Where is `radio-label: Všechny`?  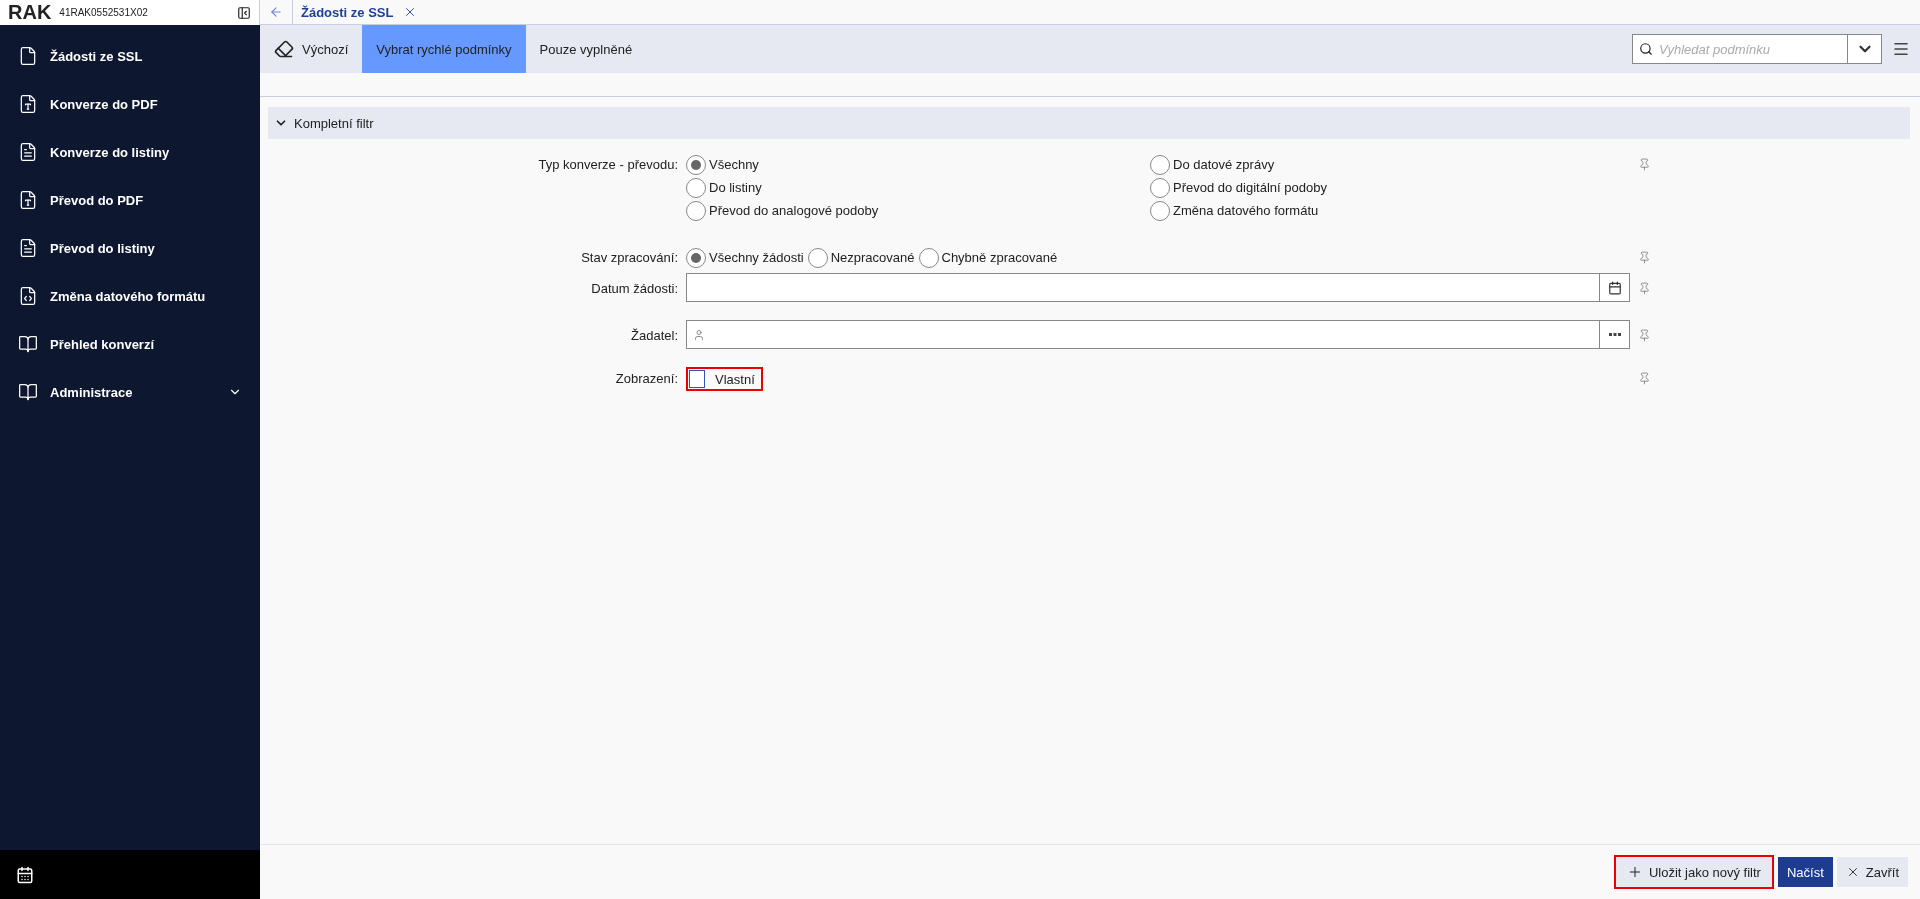 radio-label: Všechny is located at coordinates (734, 164).